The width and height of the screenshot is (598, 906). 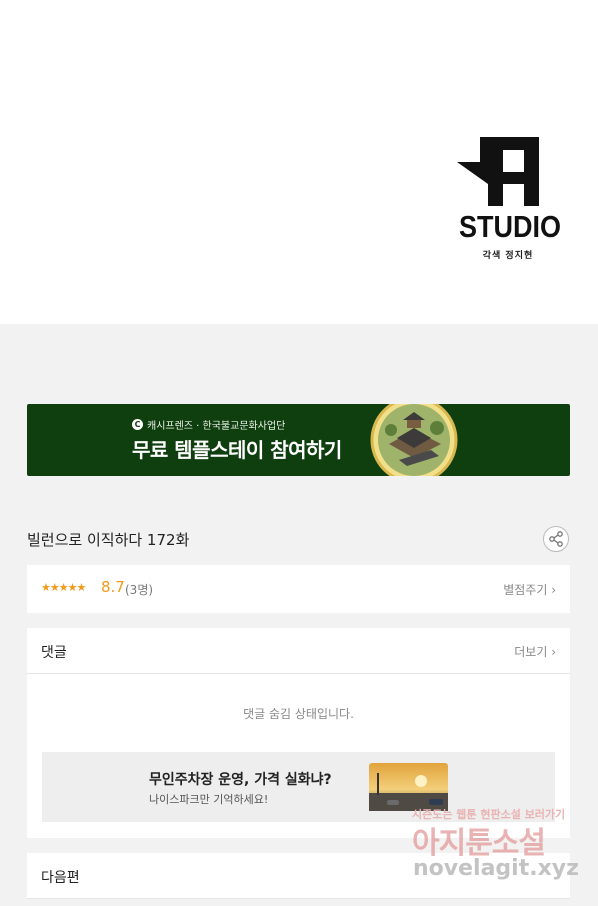 What do you see at coordinates (137, 424) in the screenshot?
I see `c-icon: C` at bounding box center [137, 424].